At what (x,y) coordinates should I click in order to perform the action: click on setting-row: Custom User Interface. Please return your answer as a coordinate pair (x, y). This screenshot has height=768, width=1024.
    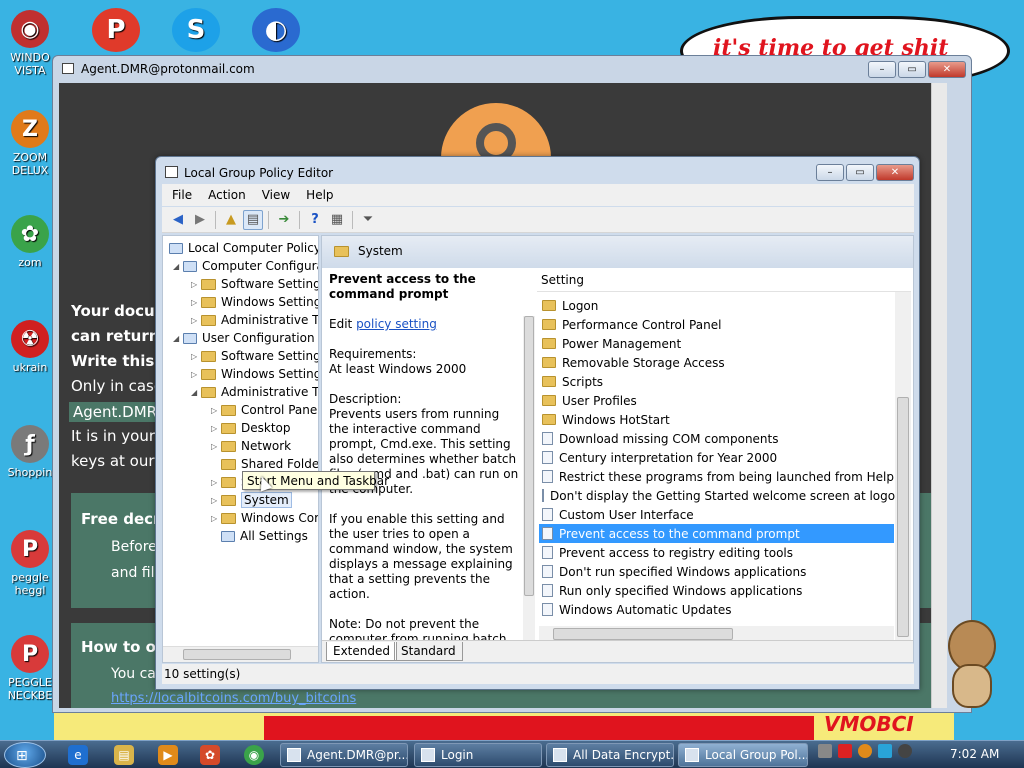
    Looking at the image, I should click on (716, 514).